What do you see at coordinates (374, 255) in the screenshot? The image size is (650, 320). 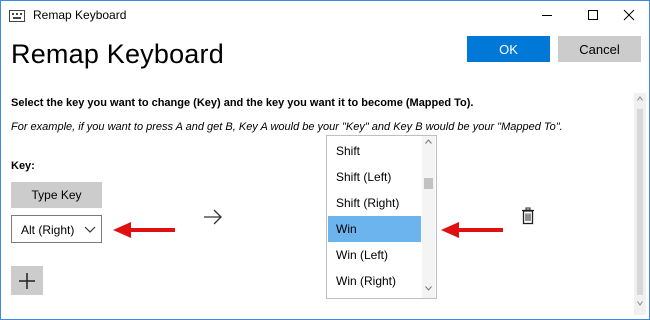 I see `list-item: Win (Left)` at bounding box center [374, 255].